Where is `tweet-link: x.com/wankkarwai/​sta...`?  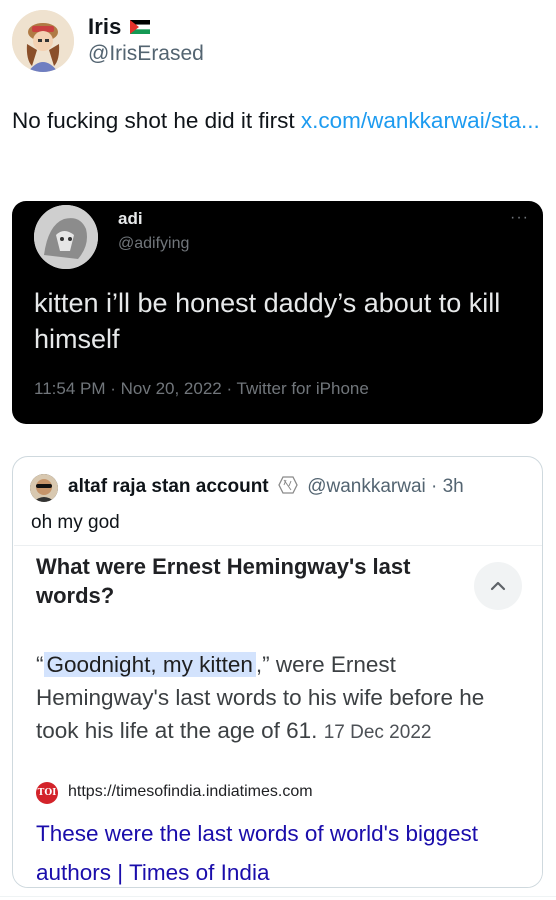 tweet-link: x.com/wankkarwai/​sta... is located at coordinates (420, 120).